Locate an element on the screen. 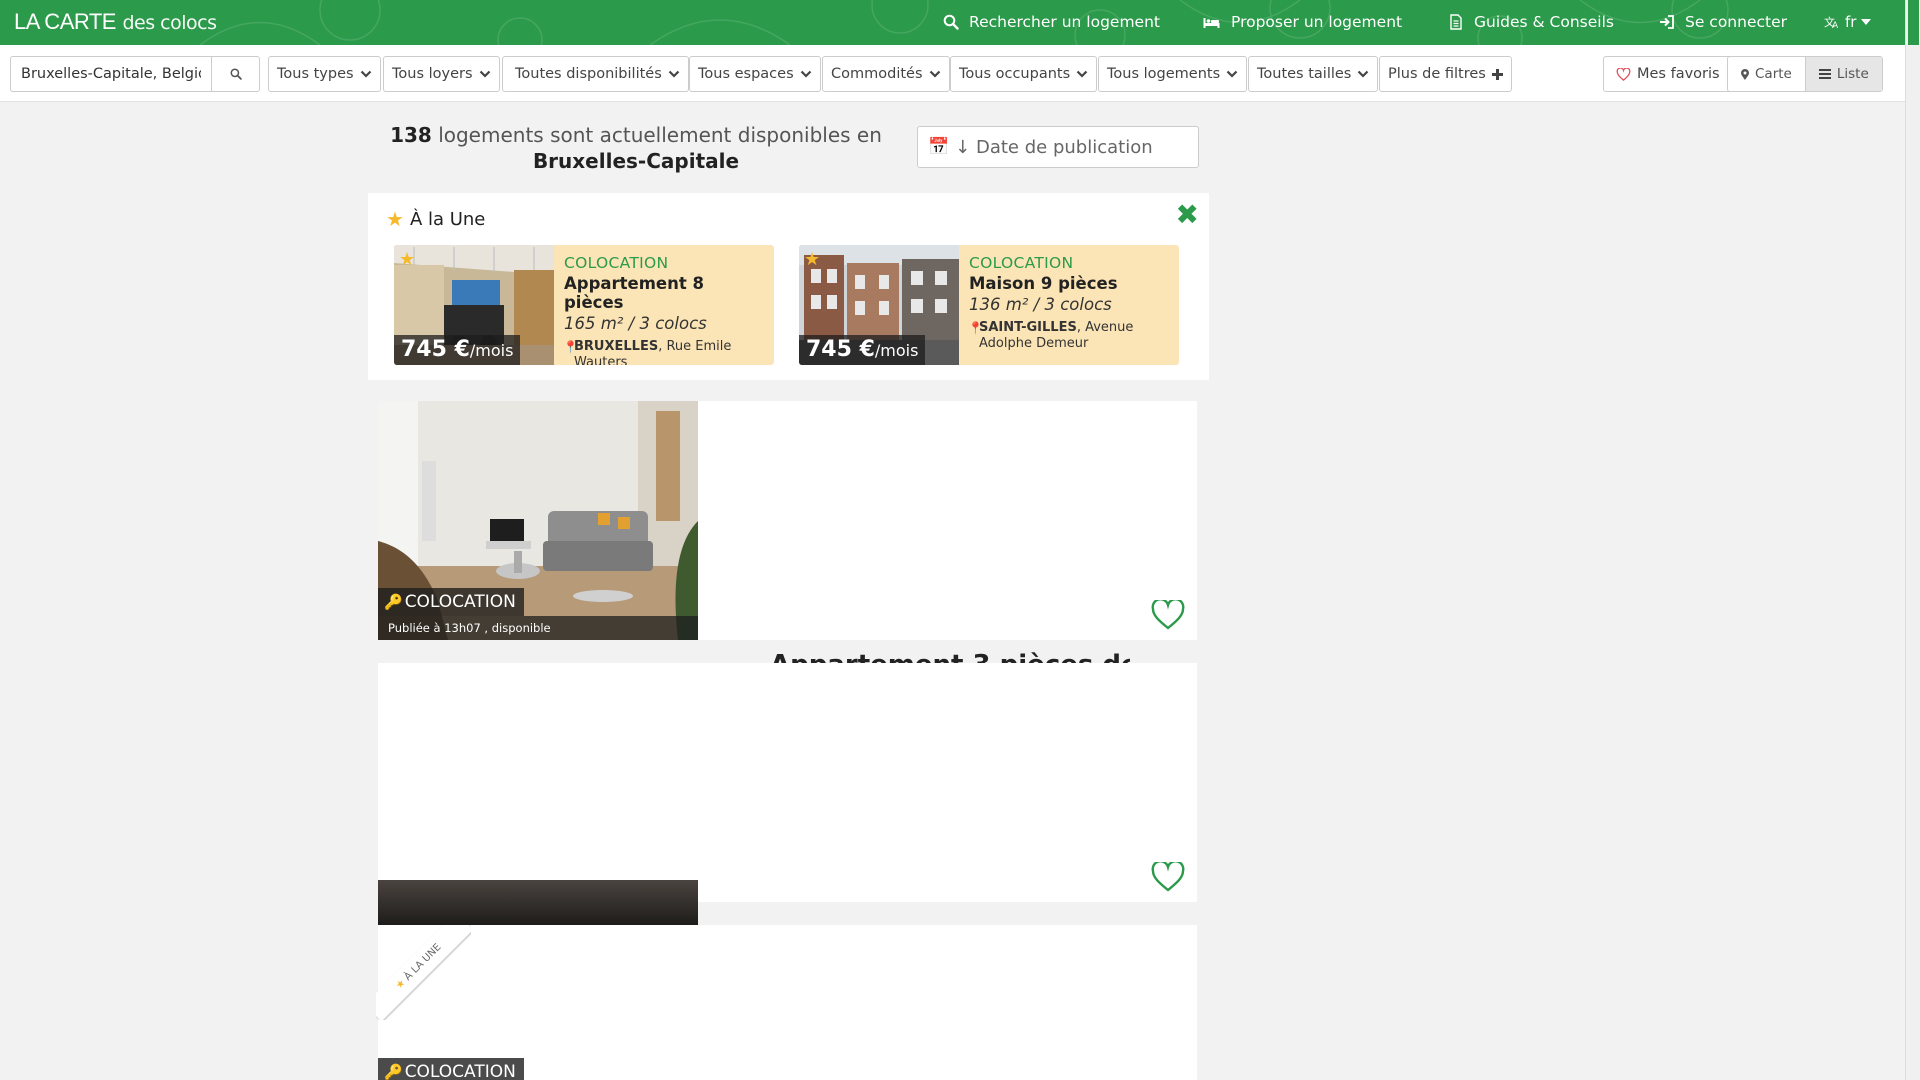 The height and width of the screenshot is (1080, 1920). location-search is located at coordinates (135, 74).